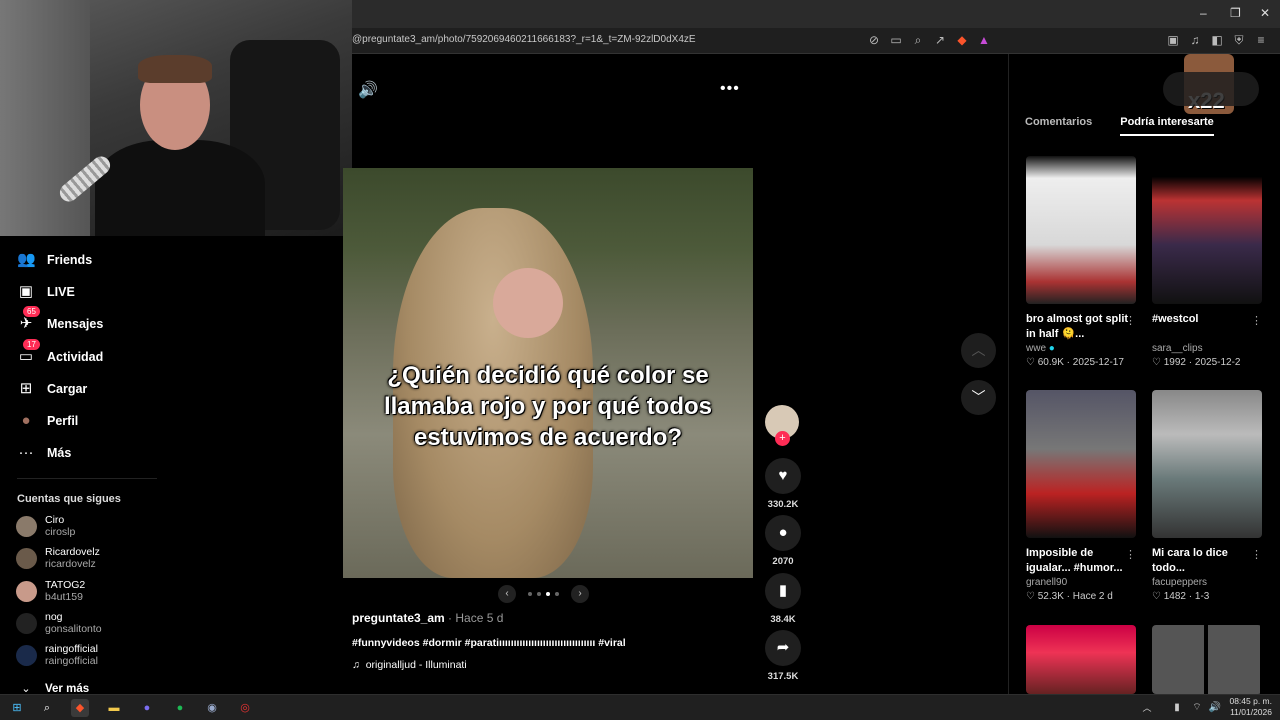 The width and height of the screenshot is (1280, 720). What do you see at coordinates (1147, 708) in the screenshot?
I see `tray-chevron-icon: ︿` at bounding box center [1147, 708].